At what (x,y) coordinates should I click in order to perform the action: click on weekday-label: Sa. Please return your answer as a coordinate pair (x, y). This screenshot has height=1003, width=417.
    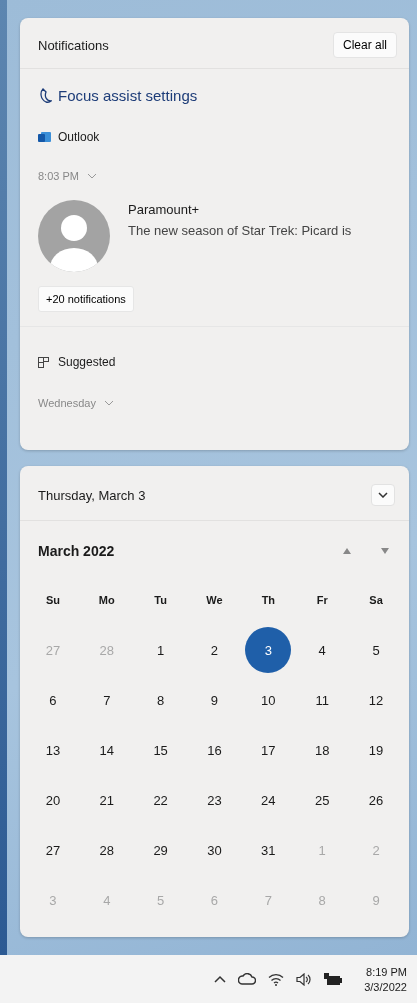
    Looking at the image, I should click on (376, 600).